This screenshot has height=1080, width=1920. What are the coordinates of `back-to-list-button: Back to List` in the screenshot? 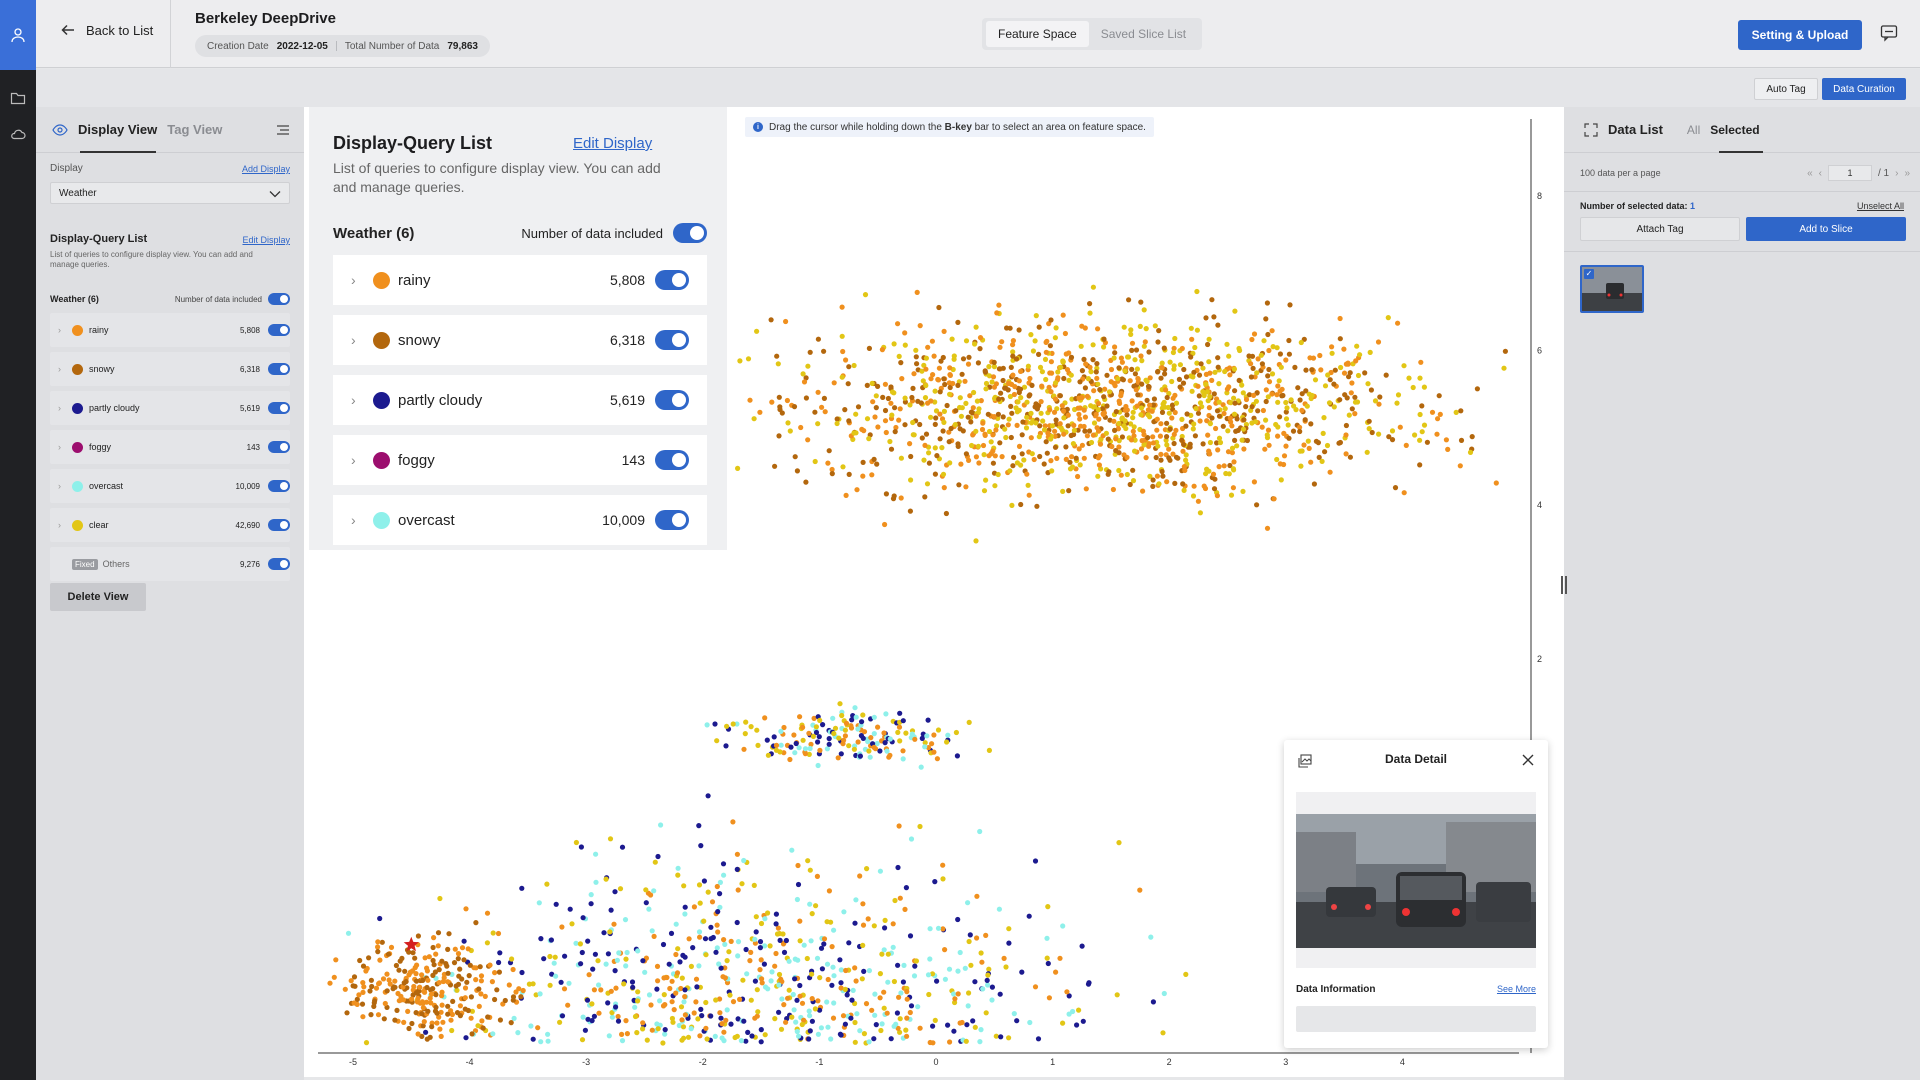 It's located at (106, 30).